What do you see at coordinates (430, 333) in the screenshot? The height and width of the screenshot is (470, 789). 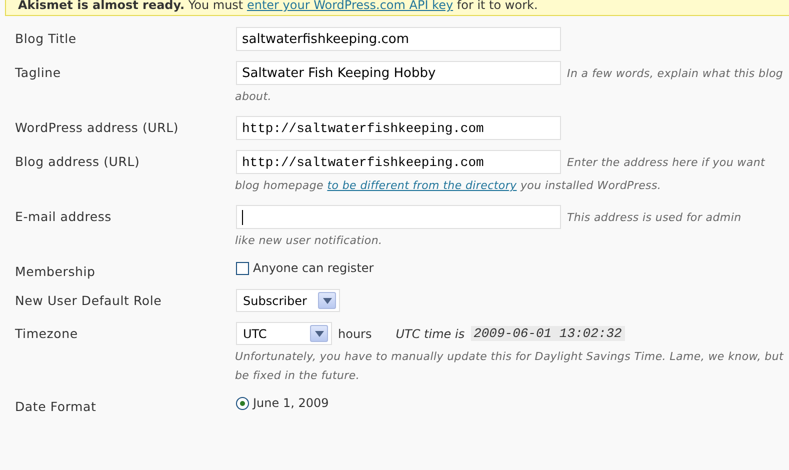 I see `utc-time-label: UTC time is` at bounding box center [430, 333].